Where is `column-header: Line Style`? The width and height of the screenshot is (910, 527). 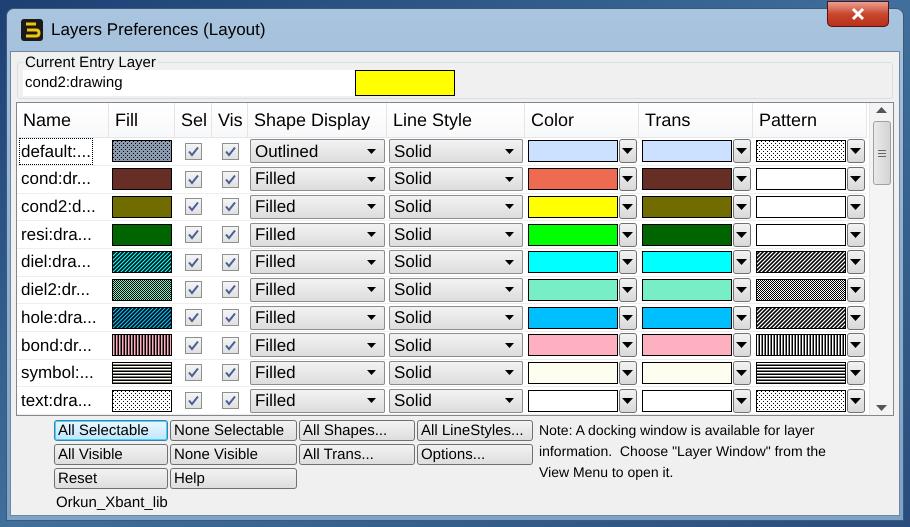
column-header: Line Style is located at coordinates (456, 120).